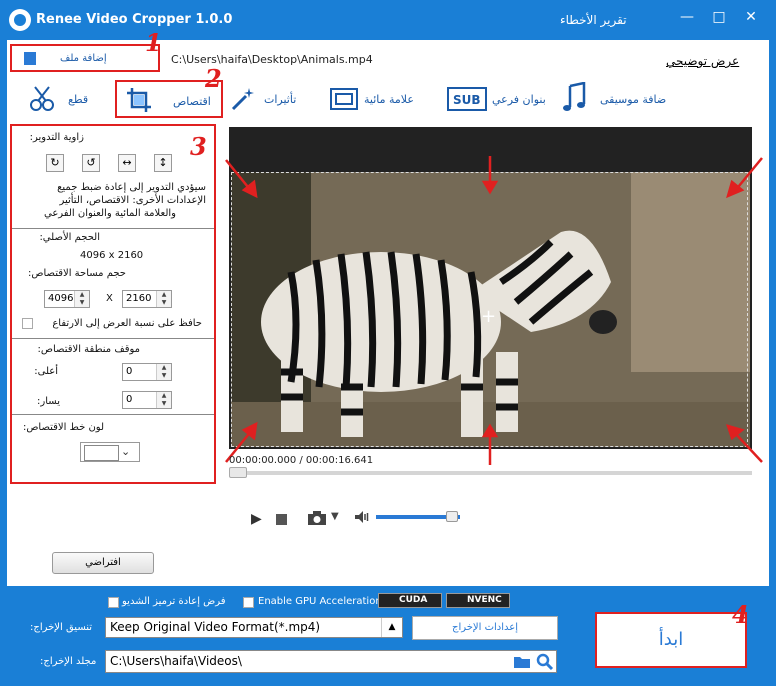  What do you see at coordinates (687, 17) in the screenshot?
I see `minimize-icon: —` at bounding box center [687, 17].